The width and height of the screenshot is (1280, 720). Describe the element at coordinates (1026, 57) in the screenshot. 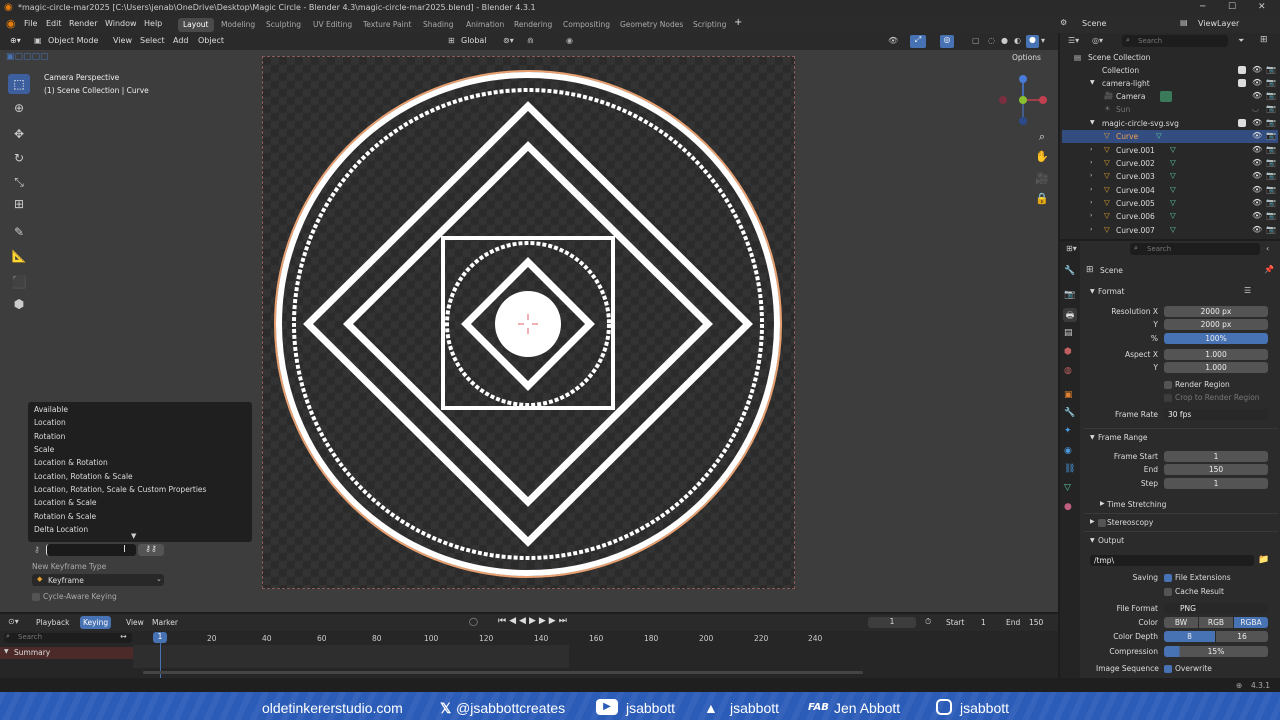

I see `options-dropdown: Options` at that location.